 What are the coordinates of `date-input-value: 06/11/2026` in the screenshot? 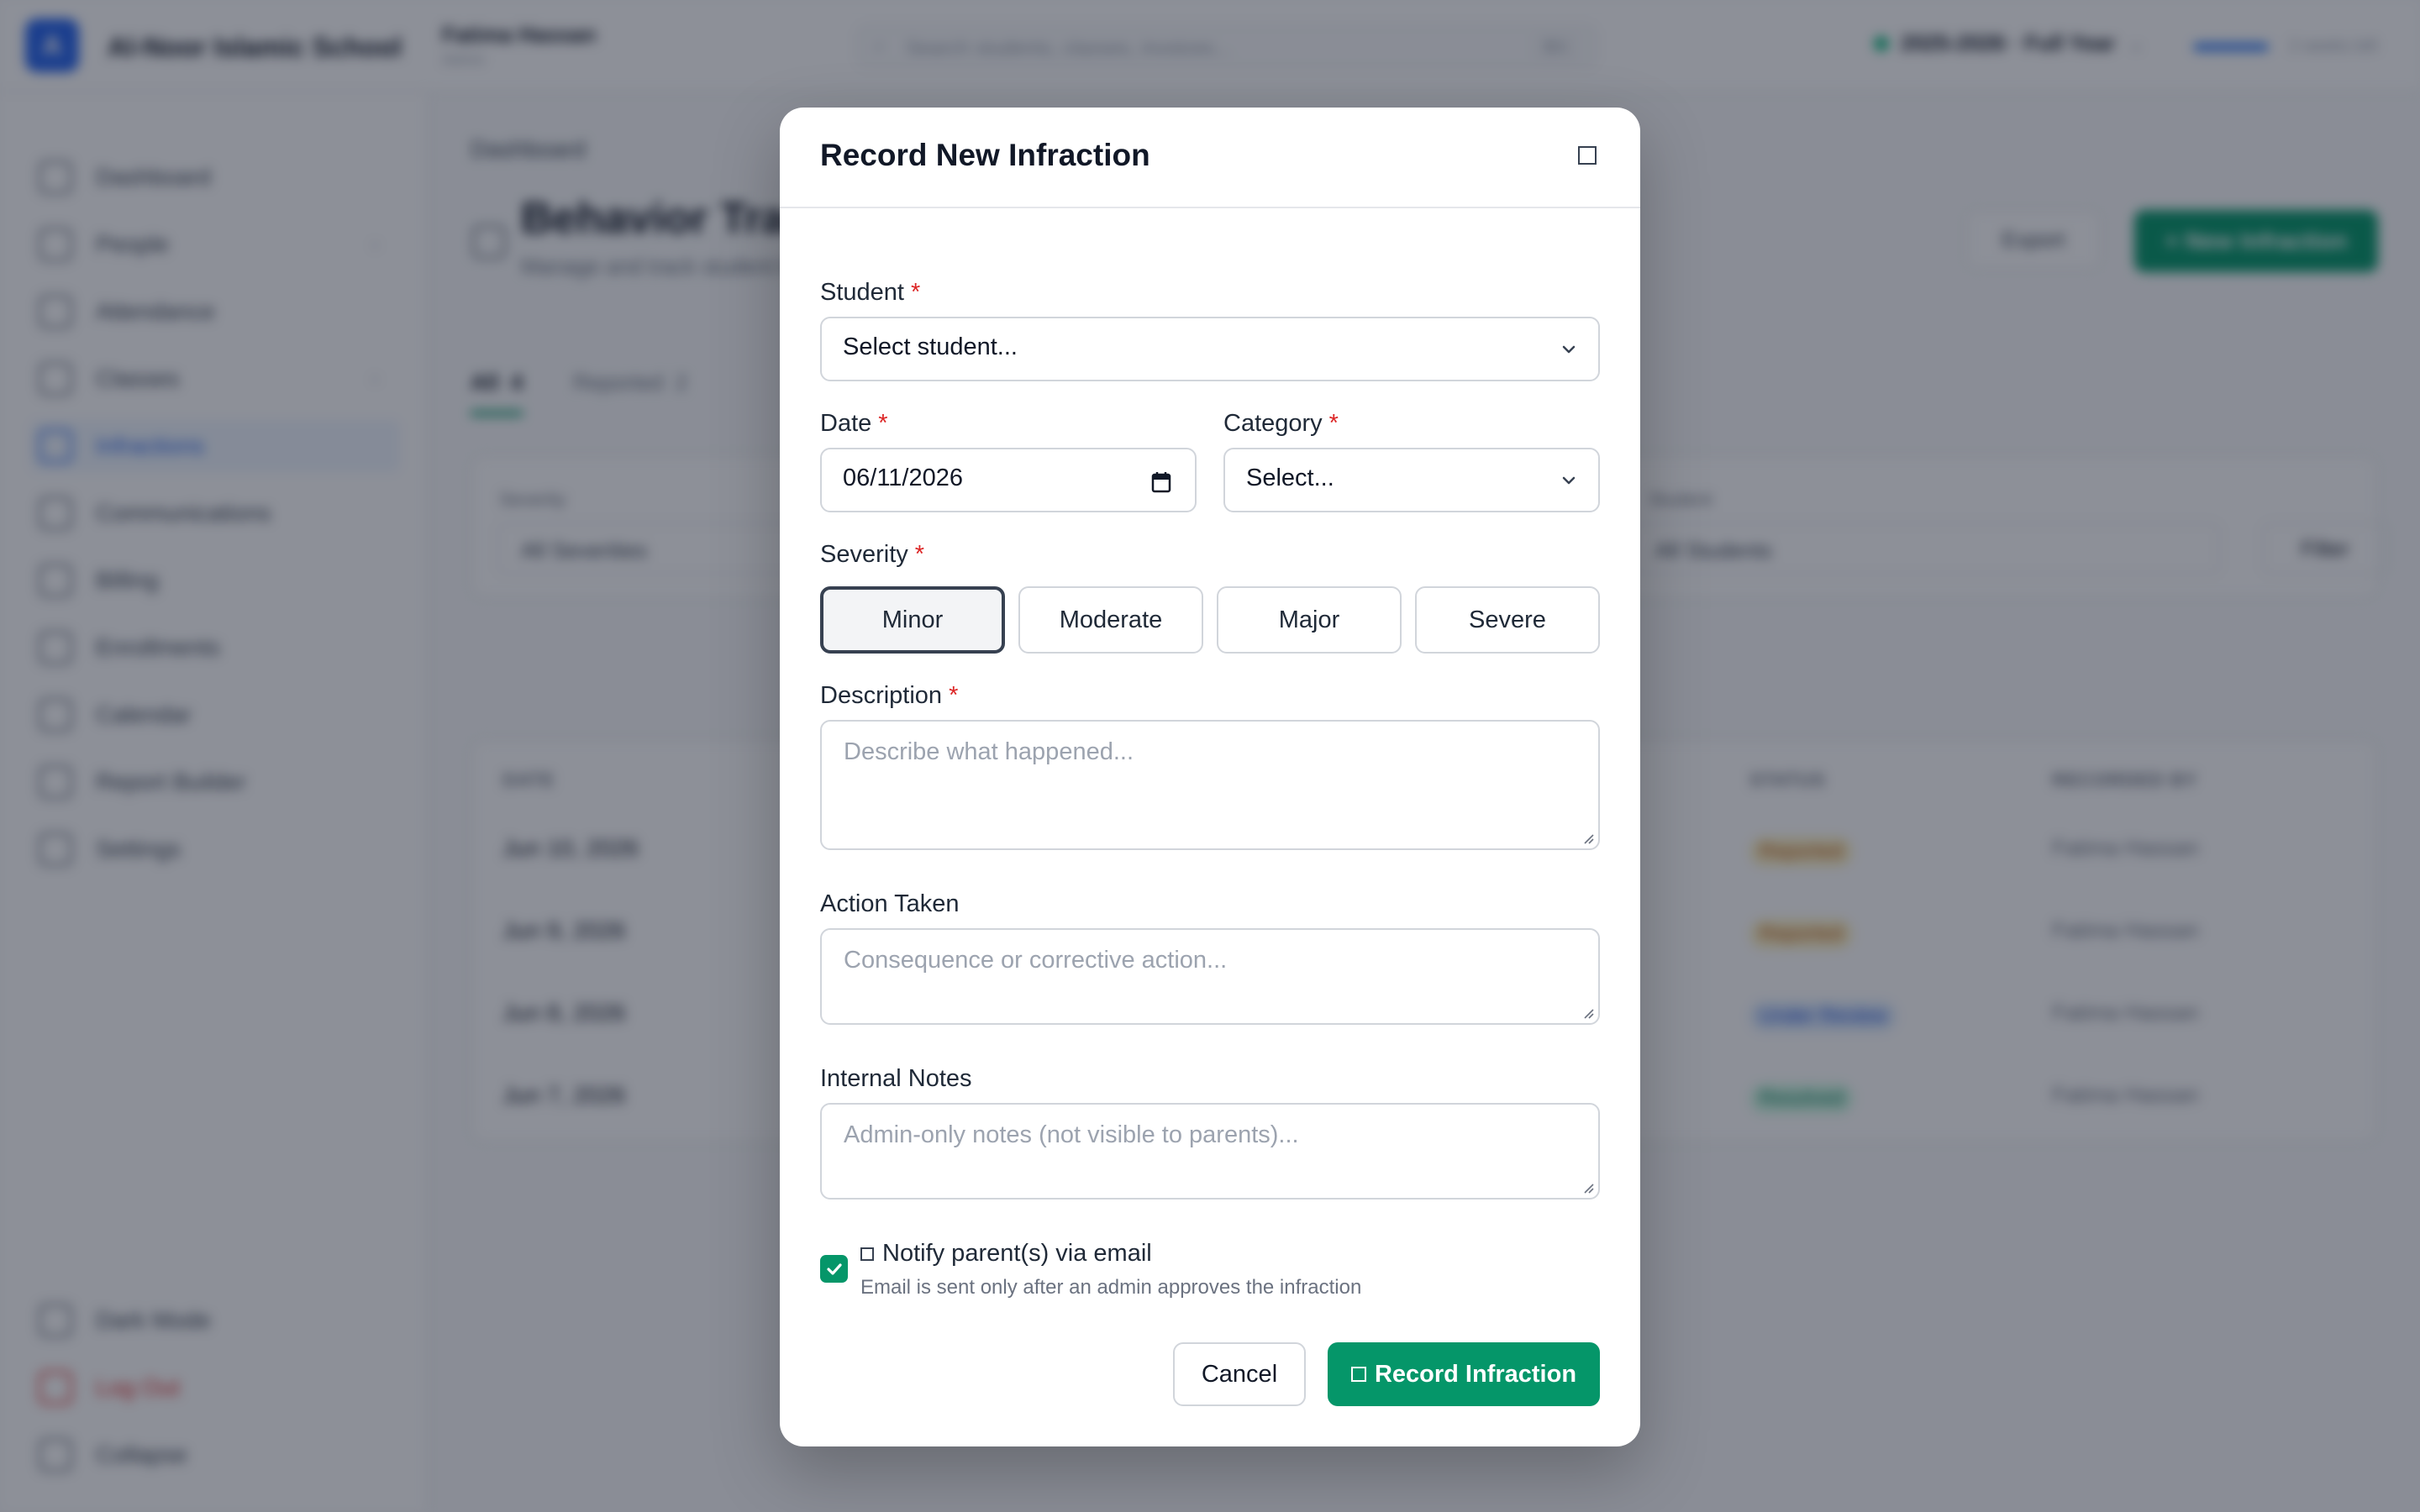 It's located at (903, 478).